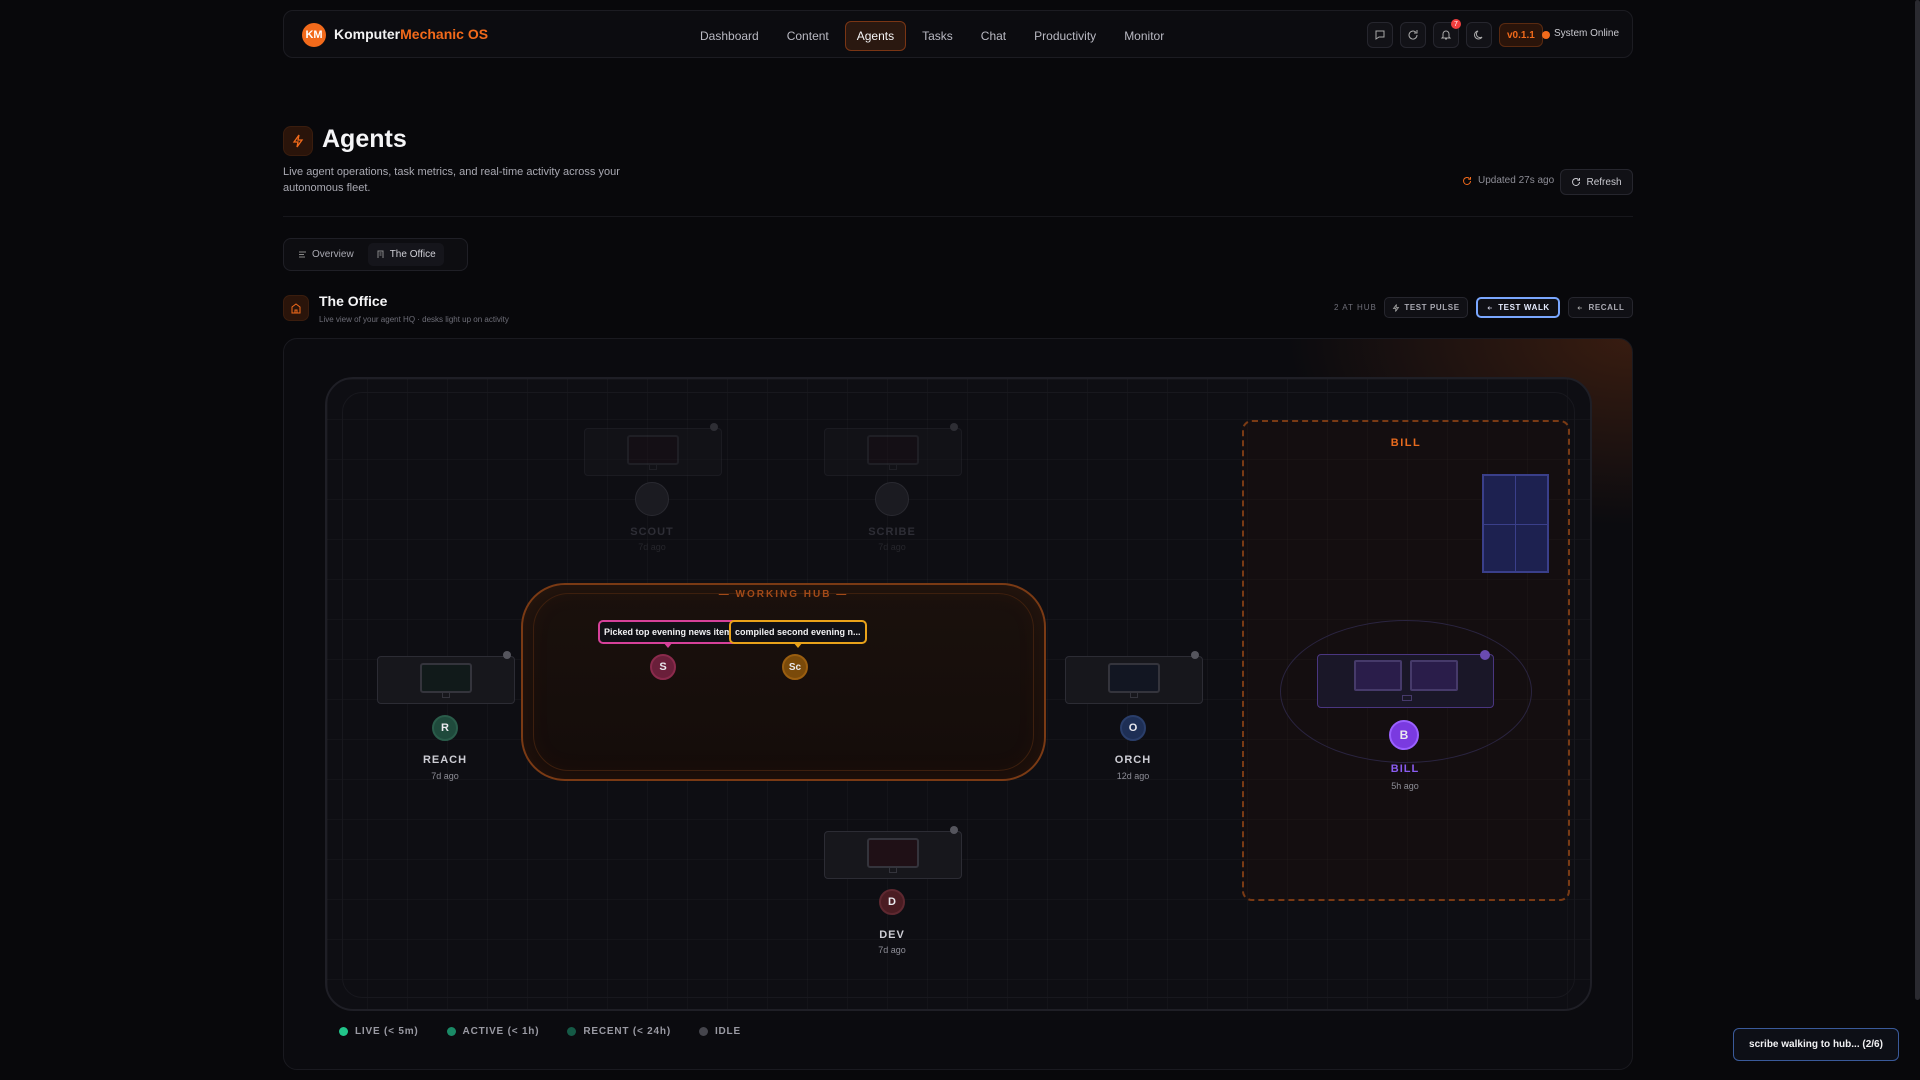 The image size is (1920, 1080). What do you see at coordinates (445, 776) in the screenshot?
I see `agent-time-reach: 7d ago` at bounding box center [445, 776].